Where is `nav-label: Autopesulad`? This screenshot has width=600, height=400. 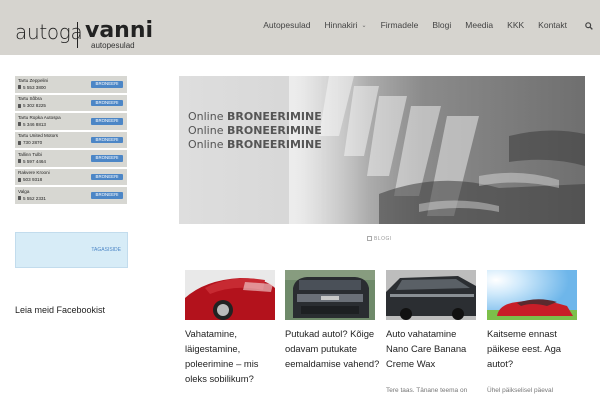 nav-label: Autopesulad is located at coordinates (287, 25).